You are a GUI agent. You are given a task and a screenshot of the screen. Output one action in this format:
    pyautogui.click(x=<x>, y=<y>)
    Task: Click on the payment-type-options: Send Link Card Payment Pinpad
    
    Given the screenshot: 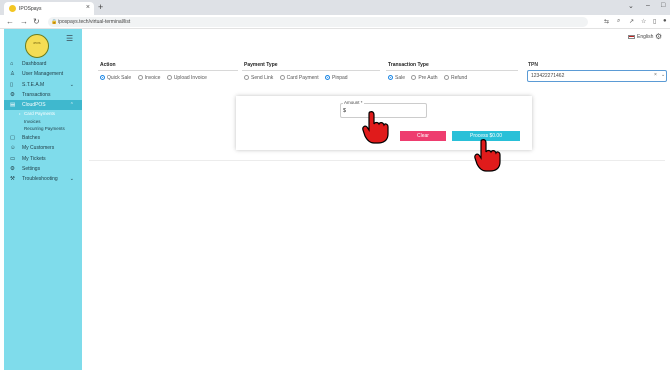 What is the action you would take?
    pyautogui.click(x=298, y=78)
    